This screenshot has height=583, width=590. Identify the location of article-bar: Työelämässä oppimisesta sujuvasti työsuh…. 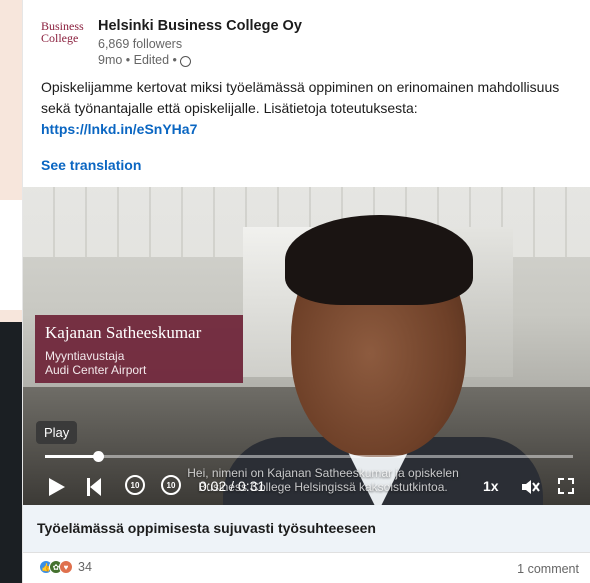
(306, 529).